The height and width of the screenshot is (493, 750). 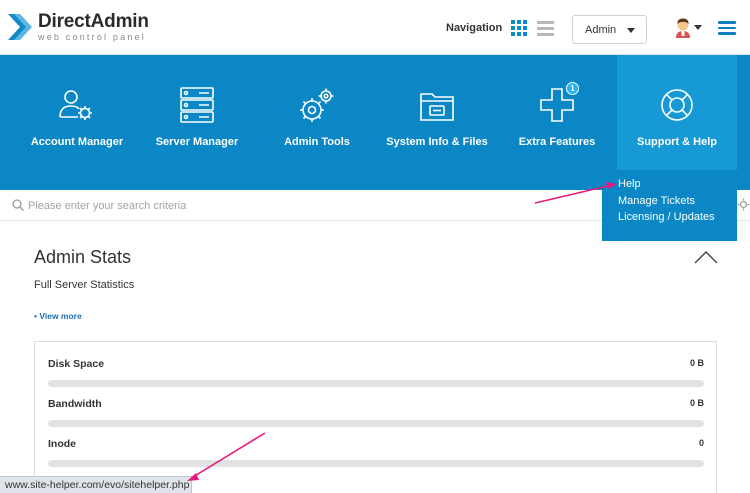 What do you see at coordinates (677, 105) in the screenshot?
I see `lifebuoy-icon` at bounding box center [677, 105].